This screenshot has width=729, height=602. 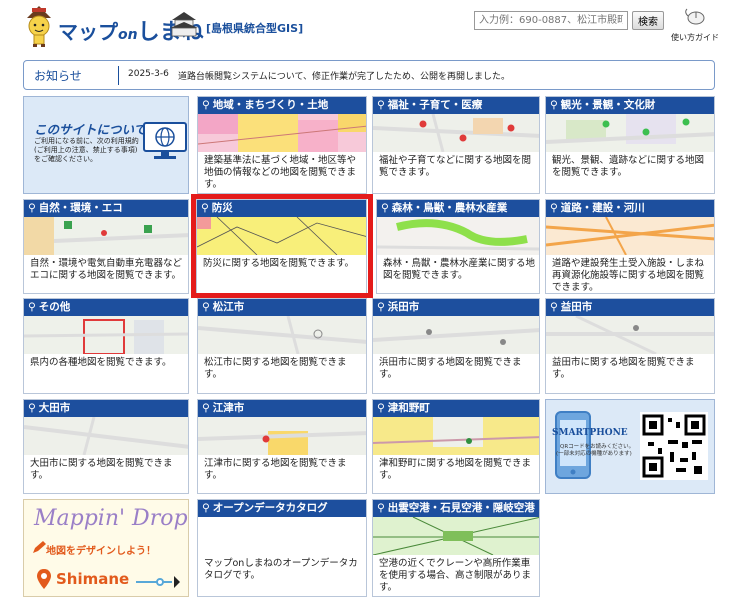 What do you see at coordinates (449, 208) in the screenshot?
I see `tile-shinrin-title: 森林・鳥獣・農林水産業` at bounding box center [449, 208].